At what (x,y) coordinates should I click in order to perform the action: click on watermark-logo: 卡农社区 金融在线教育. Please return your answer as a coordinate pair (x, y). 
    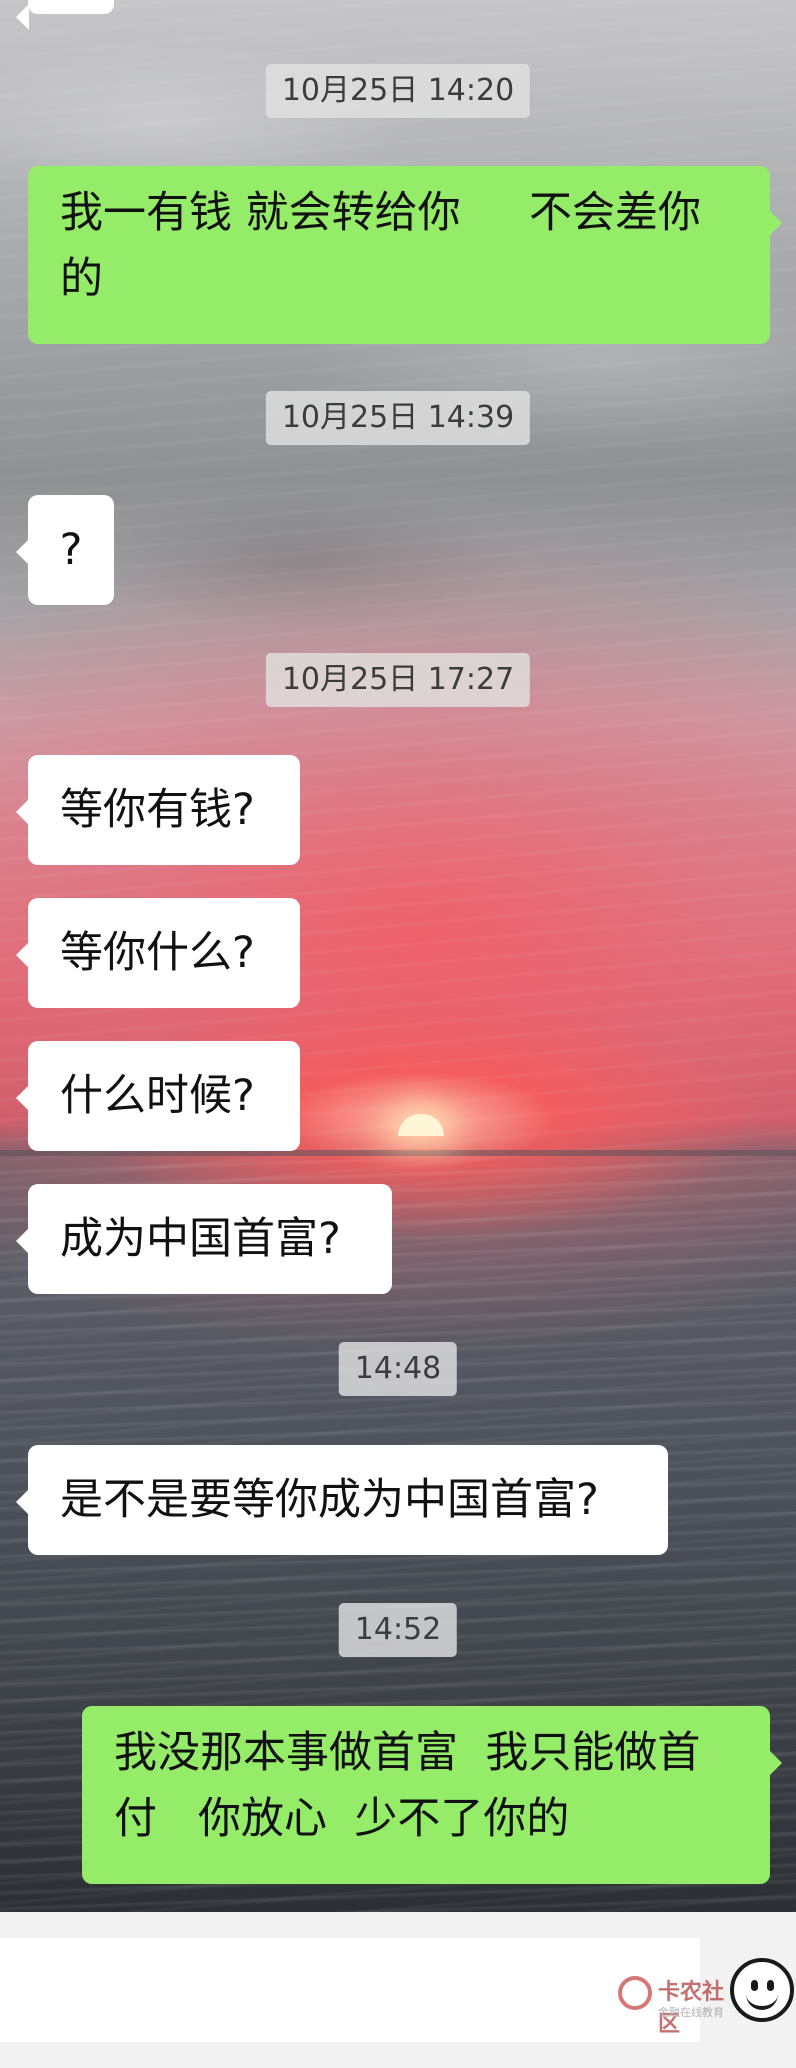
    Looking at the image, I should click on (678, 2005).